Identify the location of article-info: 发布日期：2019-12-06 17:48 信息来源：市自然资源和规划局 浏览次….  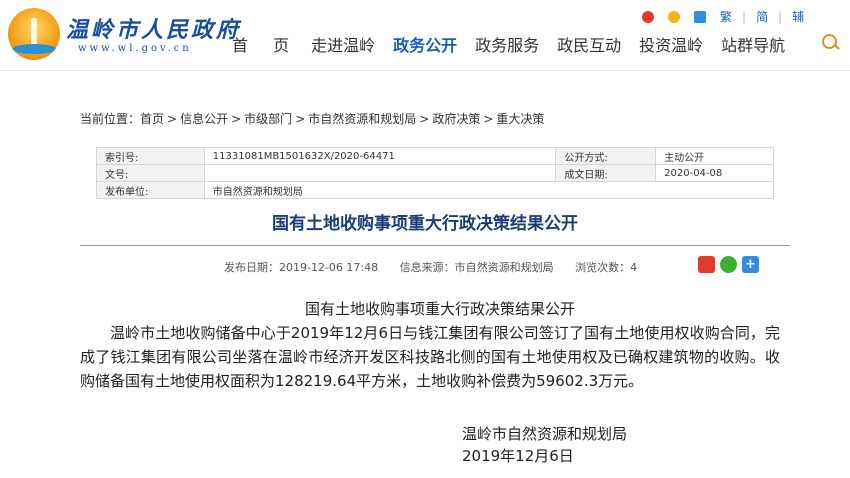
(439, 267).